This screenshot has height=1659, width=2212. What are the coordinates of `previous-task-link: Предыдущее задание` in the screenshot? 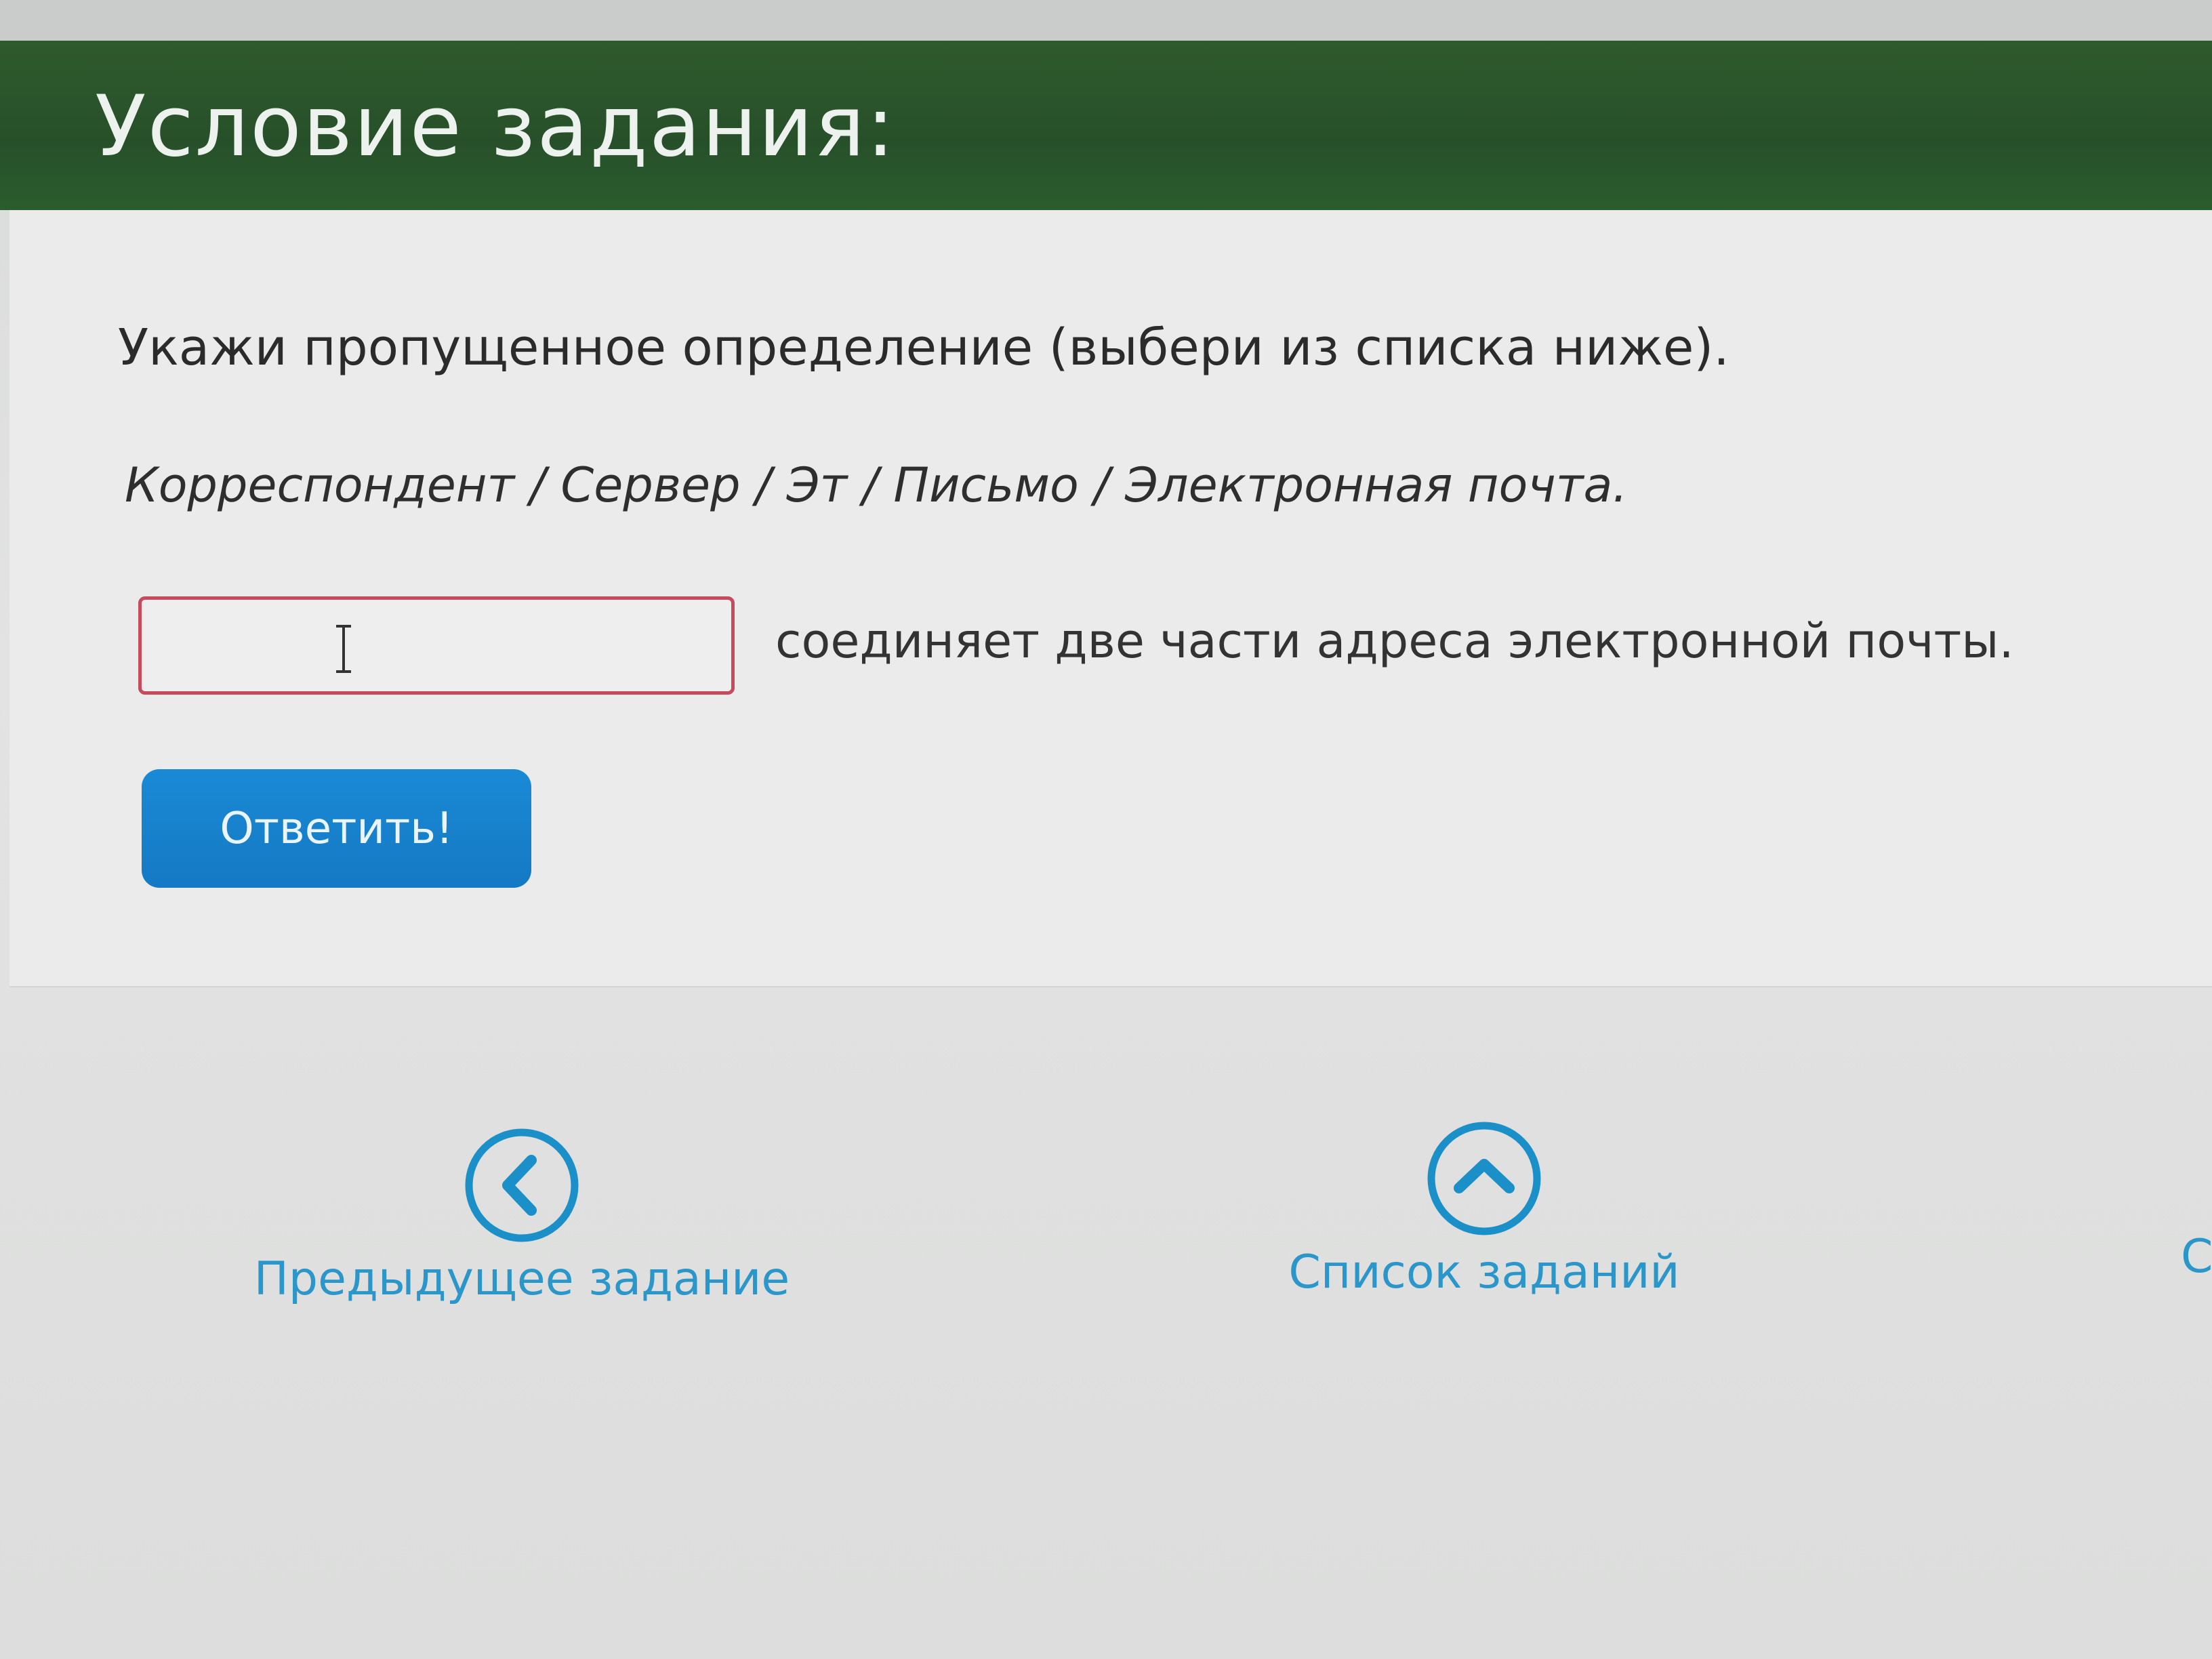 It's located at (522, 1216).